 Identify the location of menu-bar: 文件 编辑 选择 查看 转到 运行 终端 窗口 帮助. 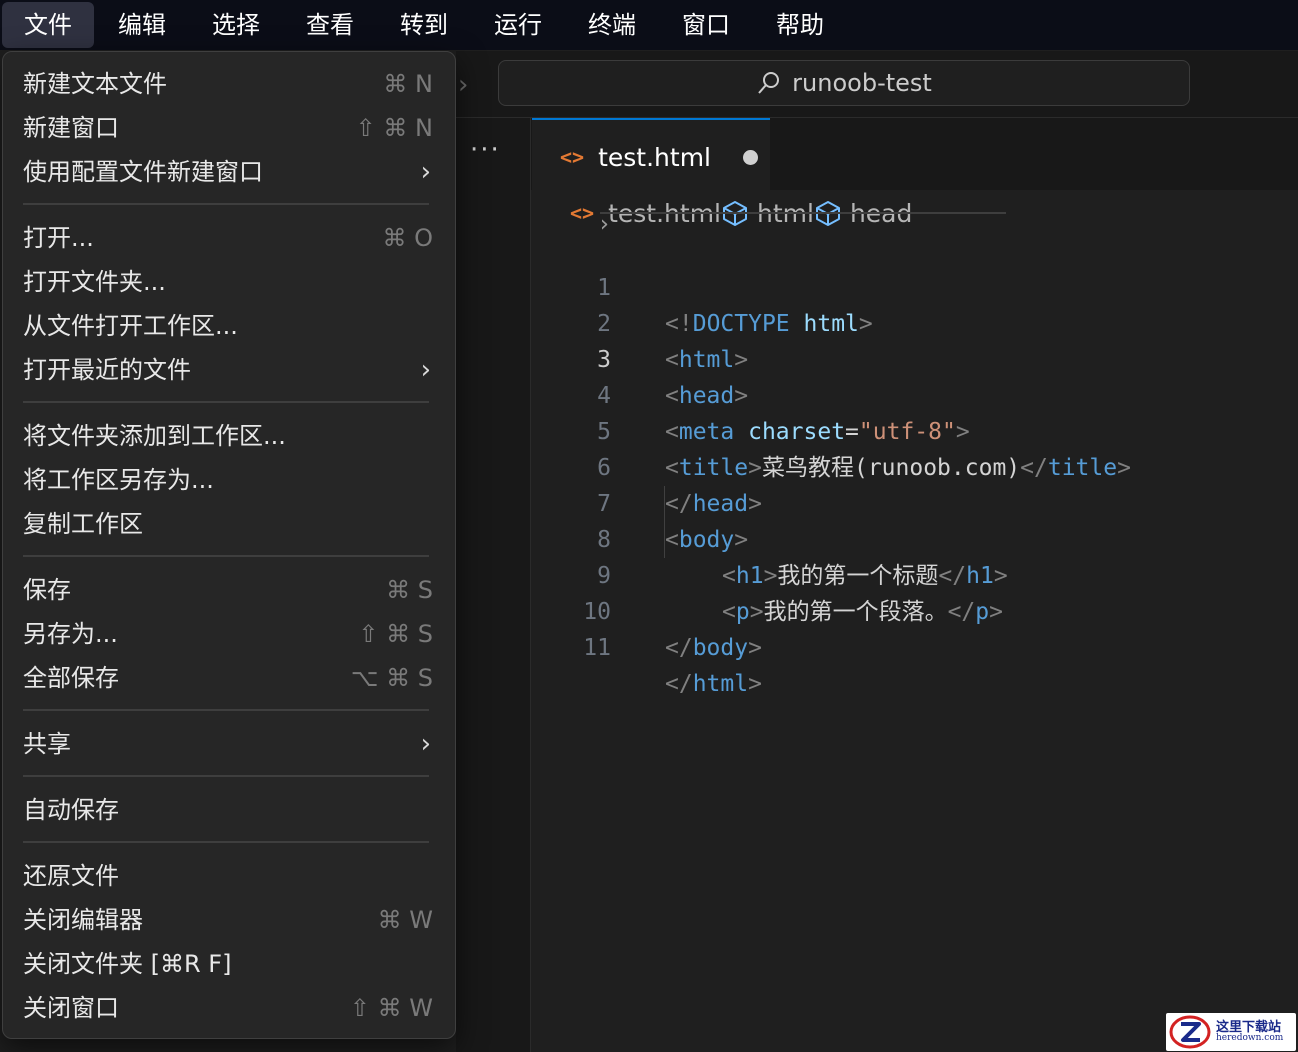
(649, 25).